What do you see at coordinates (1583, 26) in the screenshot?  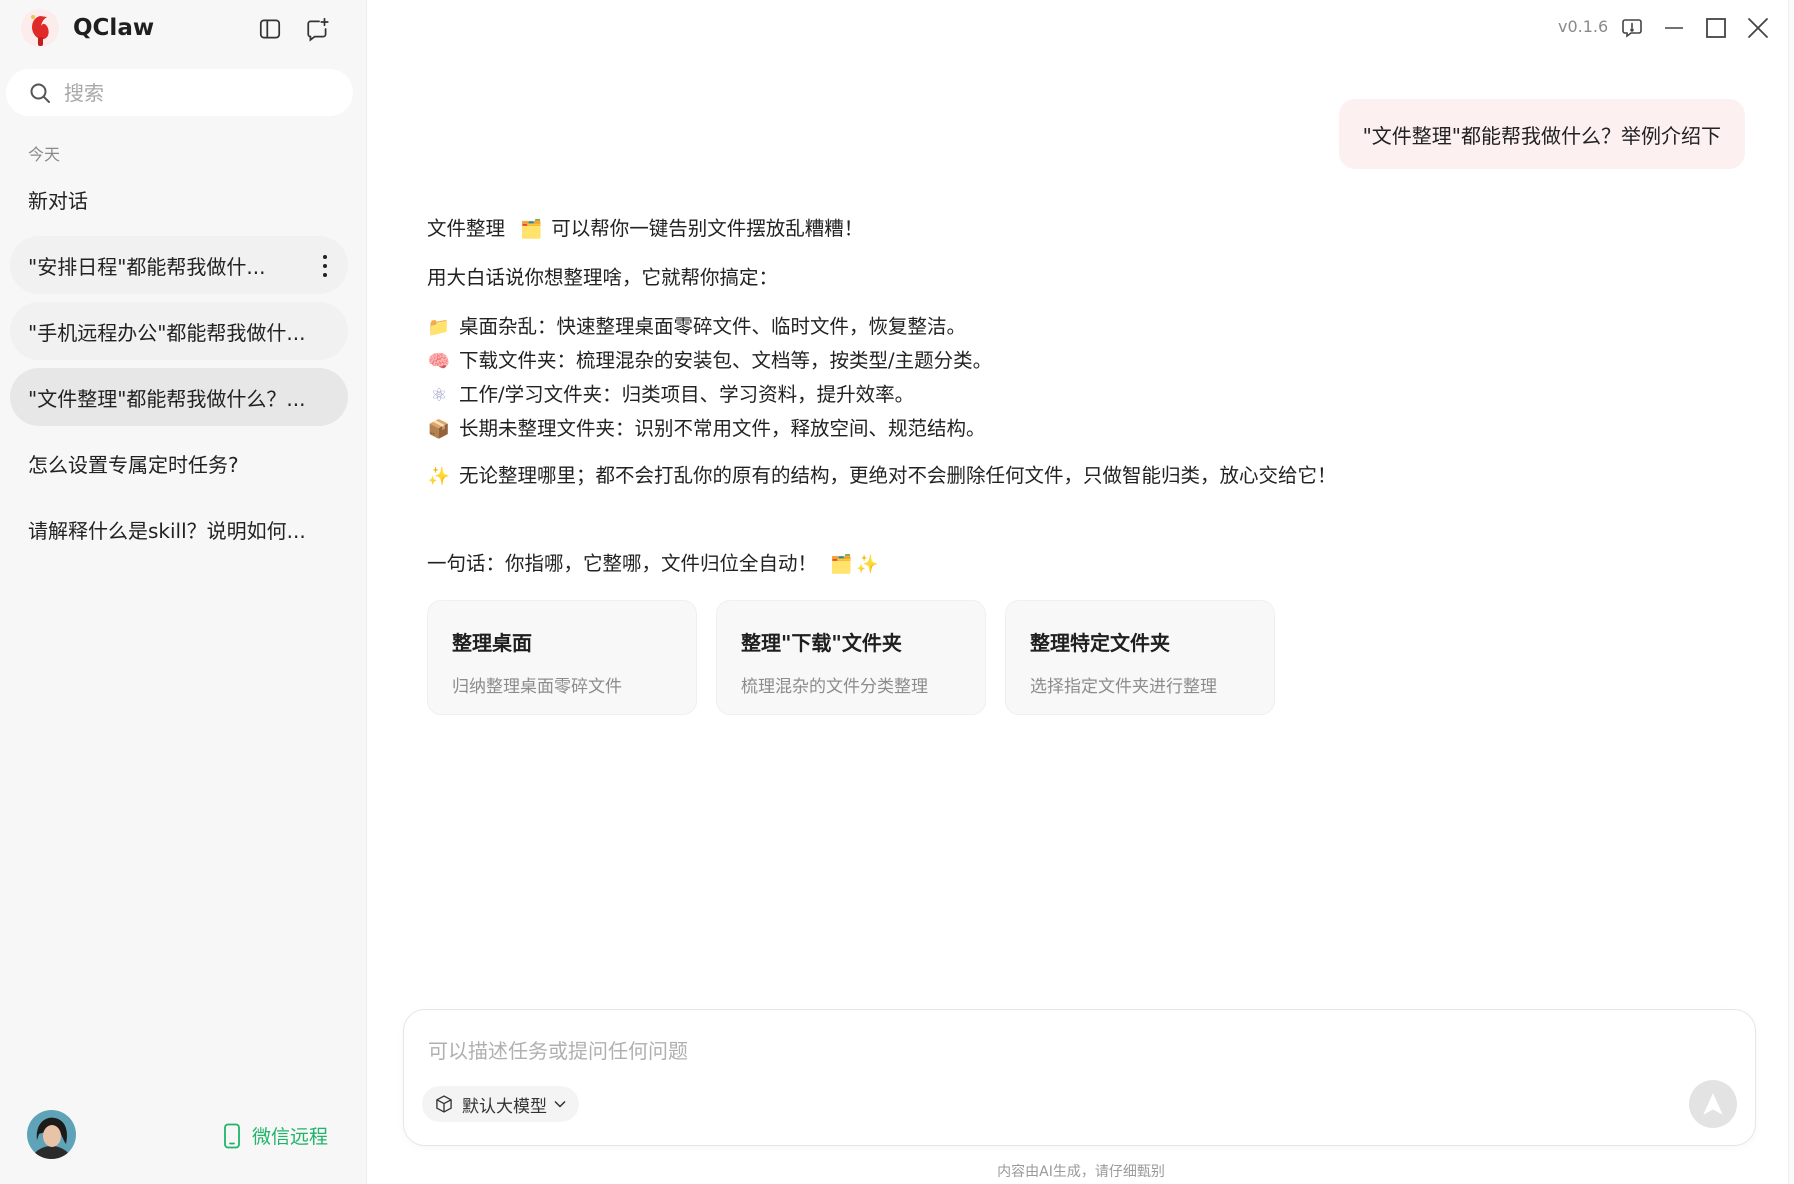 I see `version-label: v0.1.6` at bounding box center [1583, 26].